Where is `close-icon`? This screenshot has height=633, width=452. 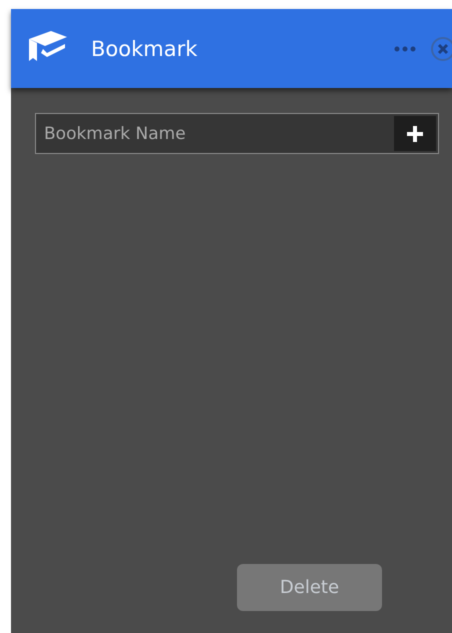
close-icon is located at coordinates (441, 49).